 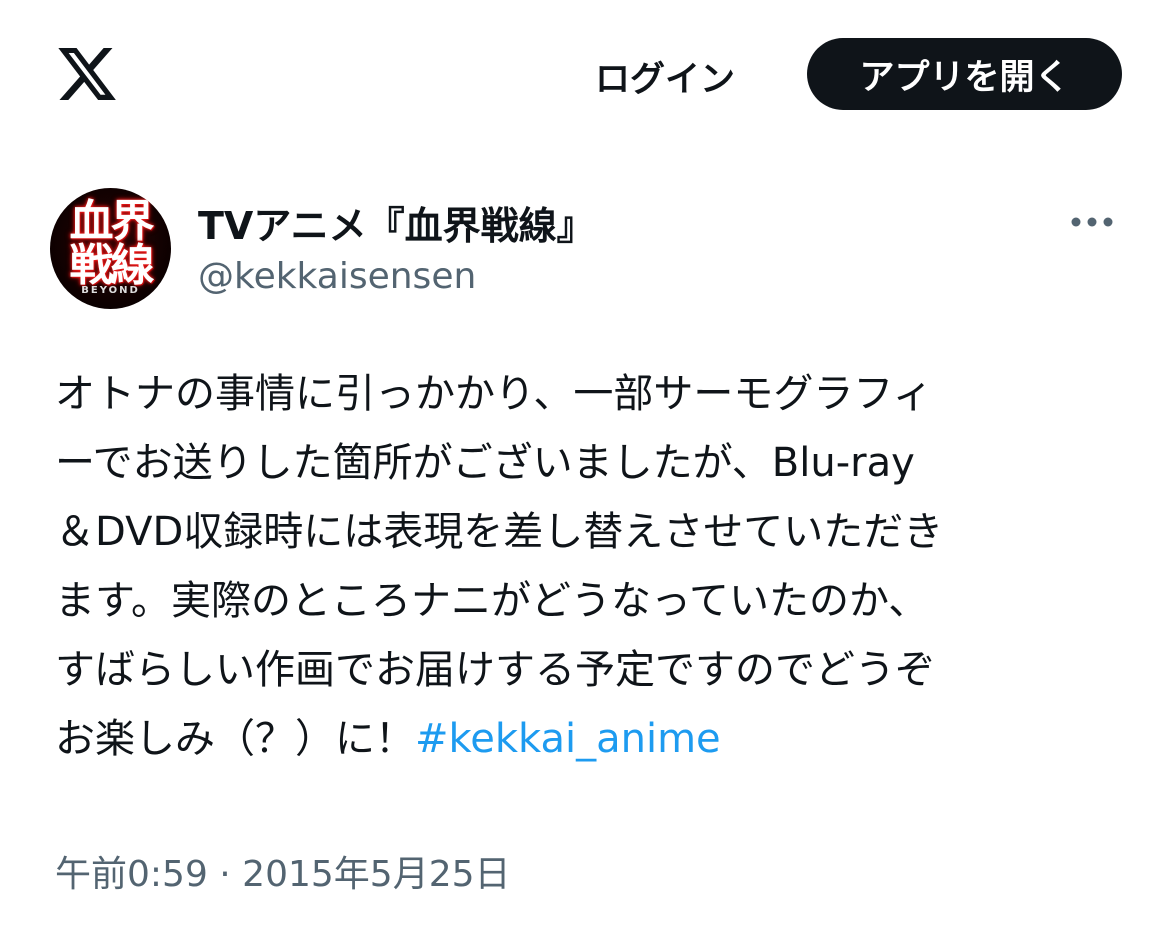 What do you see at coordinates (235, 739) in the screenshot?
I see `tweet-text-last: お楽しみ（？）に！` at bounding box center [235, 739].